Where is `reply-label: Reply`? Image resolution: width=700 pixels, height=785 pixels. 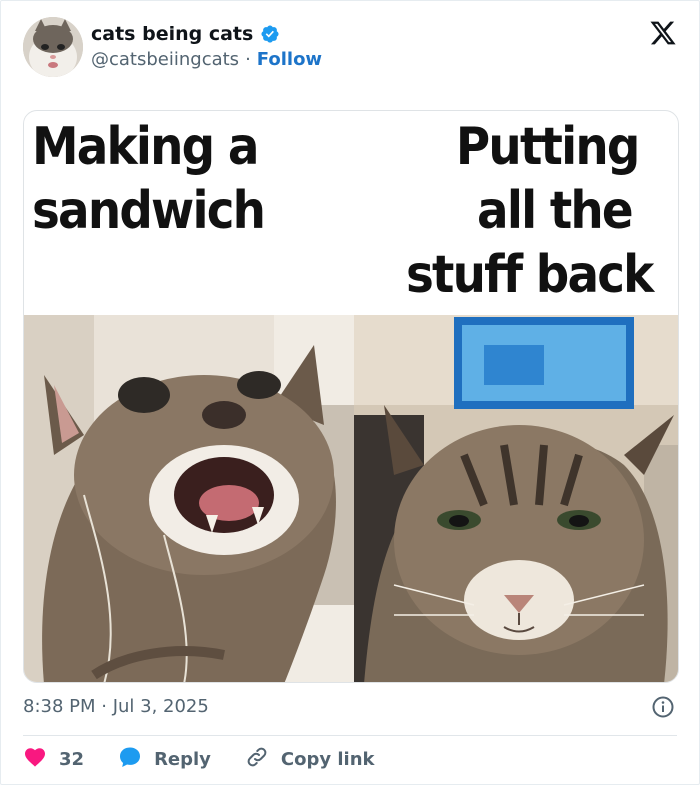 reply-label: Reply is located at coordinates (182, 759).